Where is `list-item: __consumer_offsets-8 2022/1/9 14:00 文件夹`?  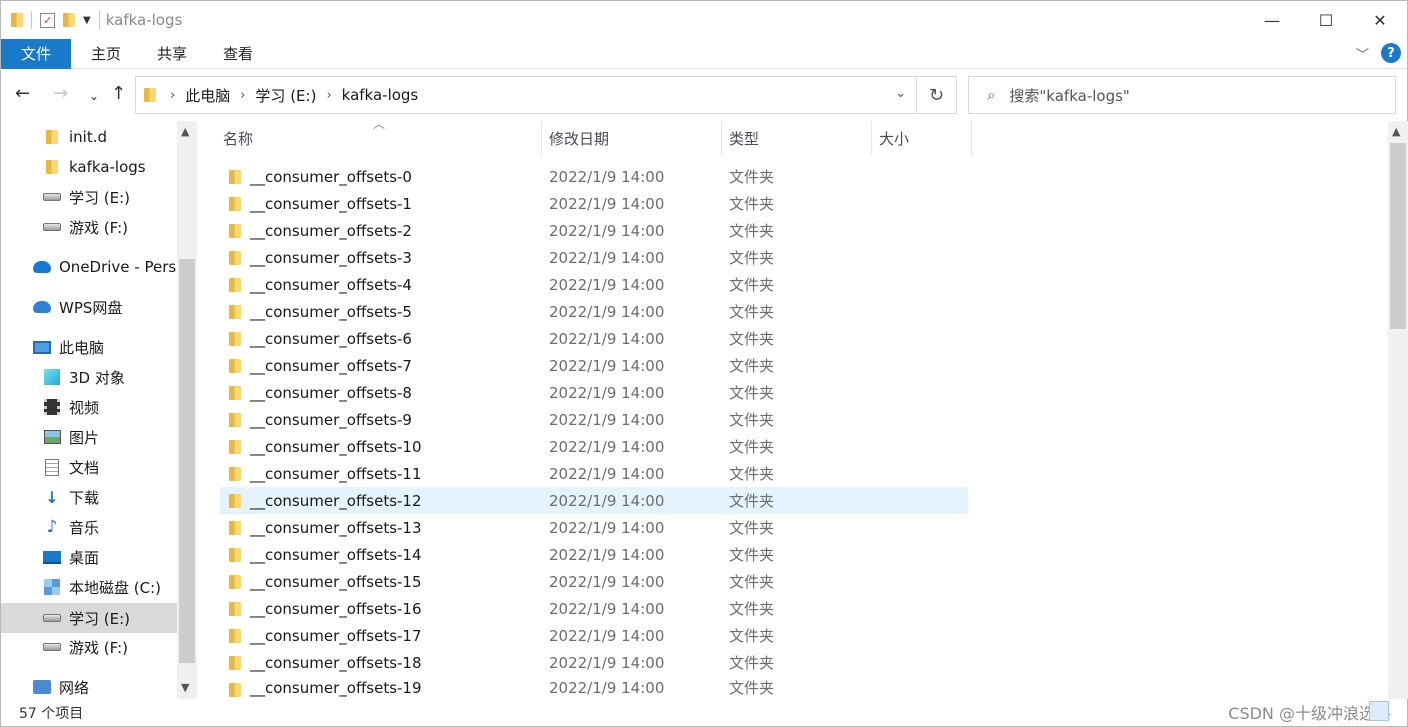 list-item: __consumer_offsets-8 2022/1/9 14:00 文件夹 is located at coordinates (594, 392).